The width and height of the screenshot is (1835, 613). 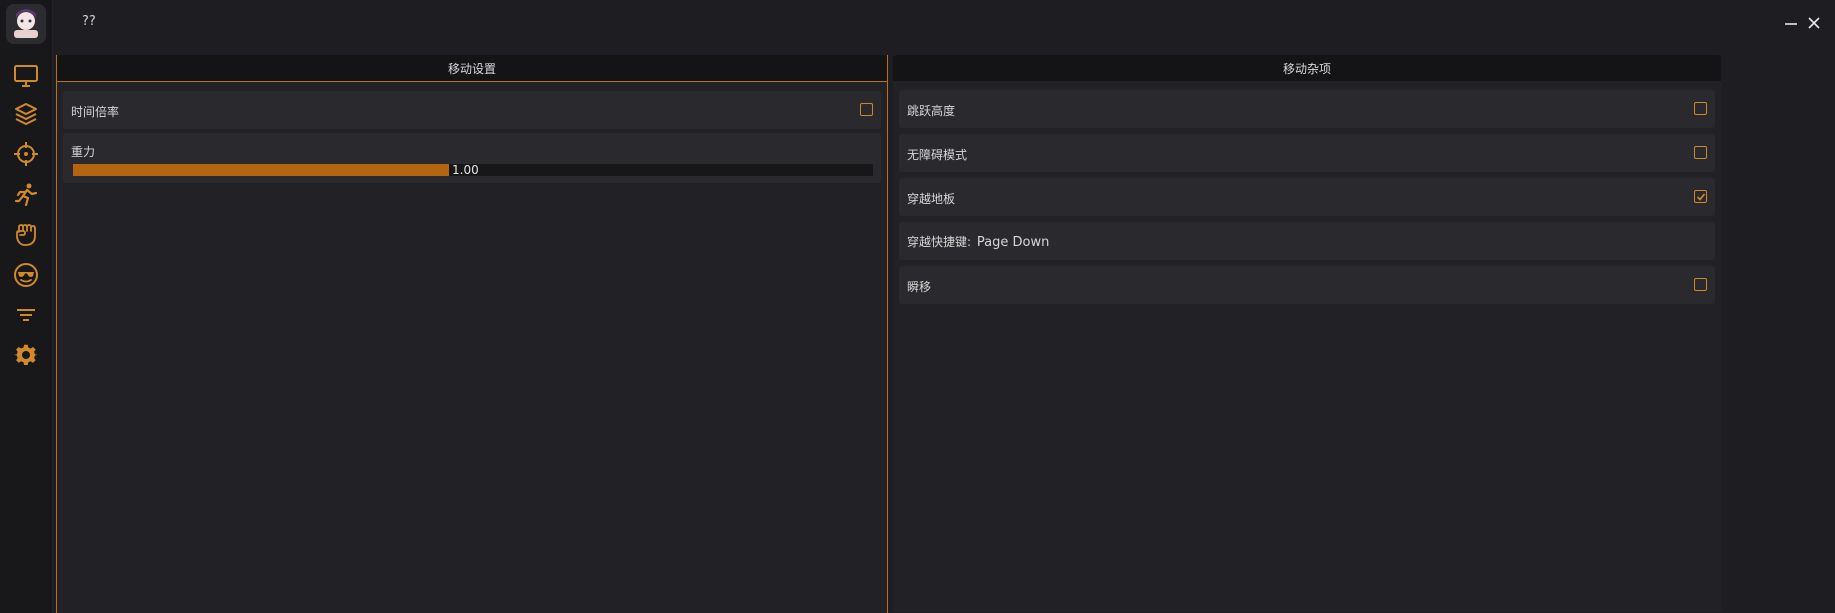 What do you see at coordinates (1307, 109) in the screenshot?
I see `jump-height-row: 跳跃高度` at bounding box center [1307, 109].